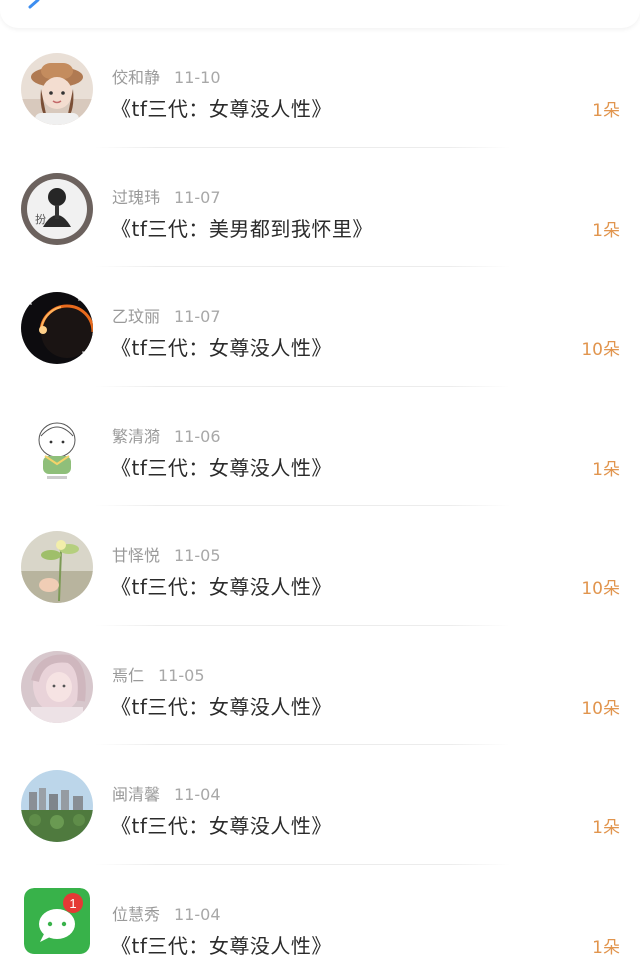  I want to click on sender-name: 佼和静, so click(136, 77).